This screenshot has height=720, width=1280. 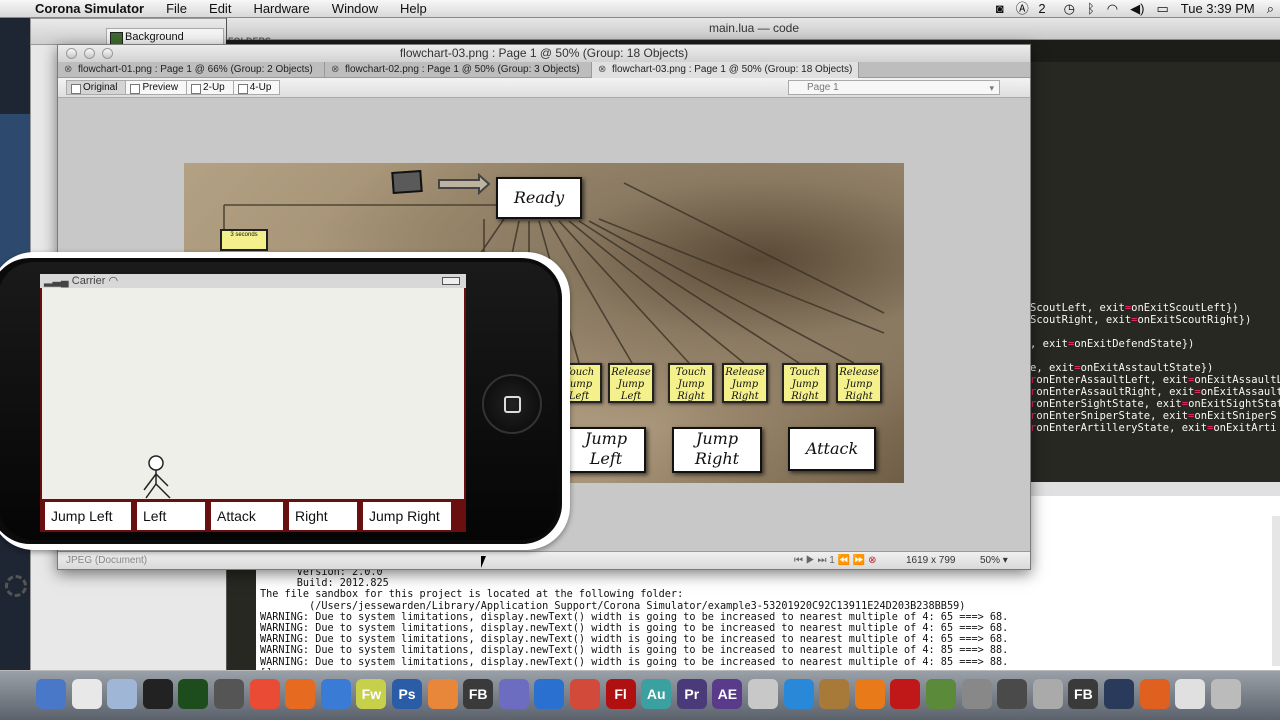 What do you see at coordinates (176, 9) in the screenshot?
I see `menu-file: File` at bounding box center [176, 9].